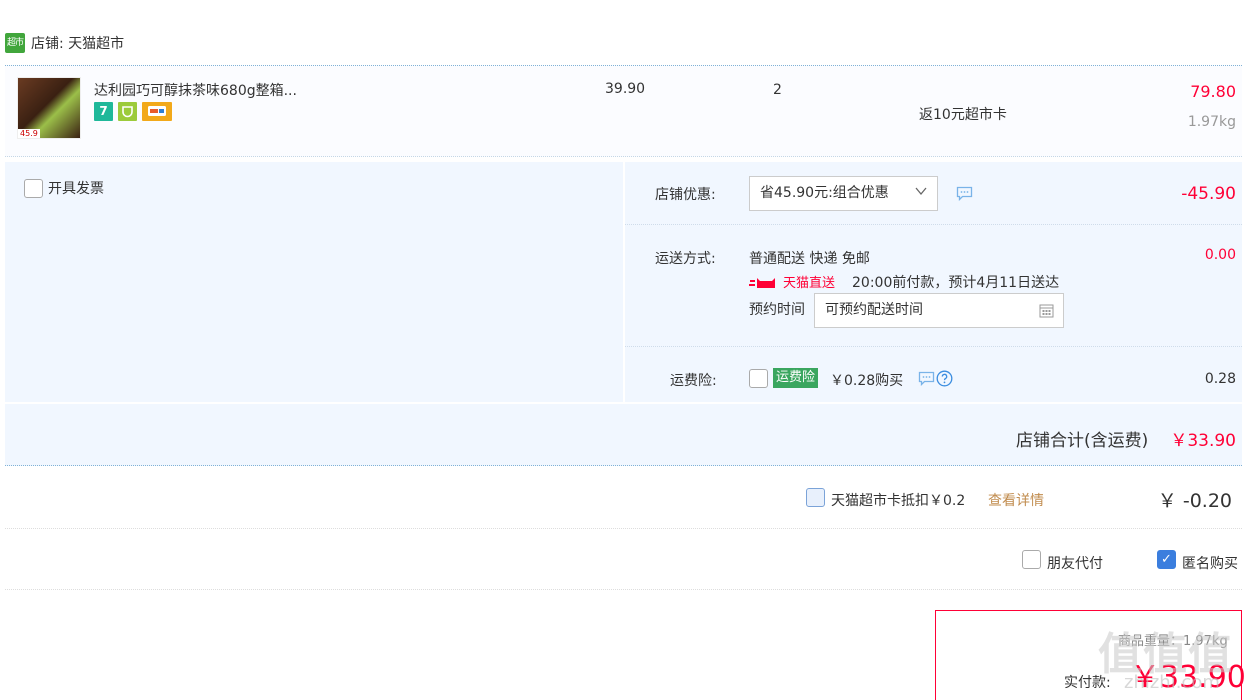 The width and height of the screenshot is (1248, 700). I want to click on supermarket-card-row, so click(623, 498).